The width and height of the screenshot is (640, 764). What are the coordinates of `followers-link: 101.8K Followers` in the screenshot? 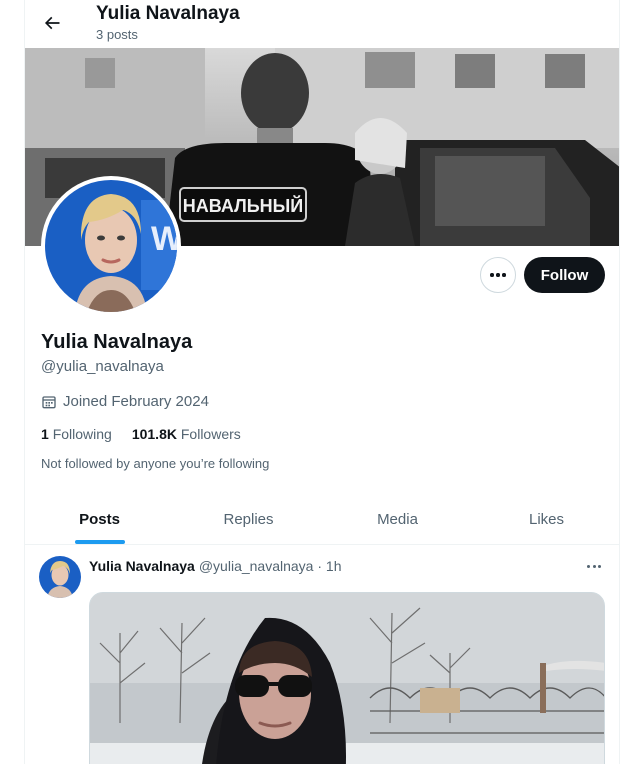 It's located at (186, 434).